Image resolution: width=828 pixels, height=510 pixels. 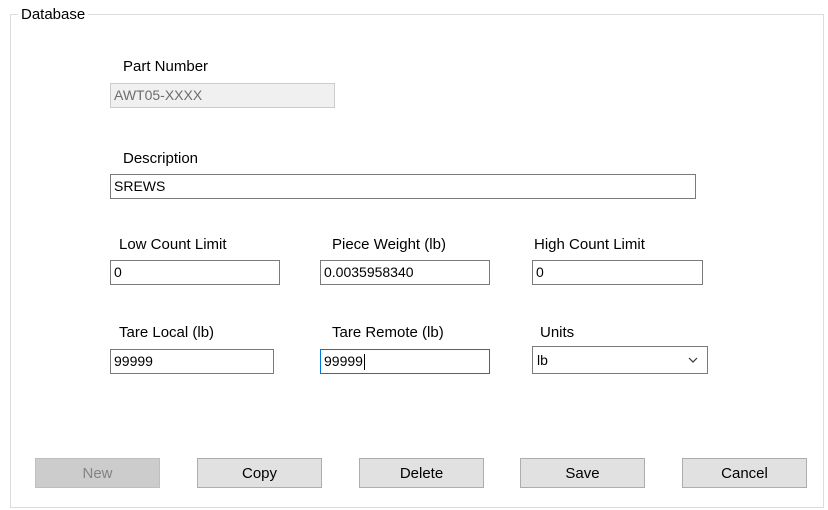 I want to click on units-label: Units, so click(x=557, y=332).